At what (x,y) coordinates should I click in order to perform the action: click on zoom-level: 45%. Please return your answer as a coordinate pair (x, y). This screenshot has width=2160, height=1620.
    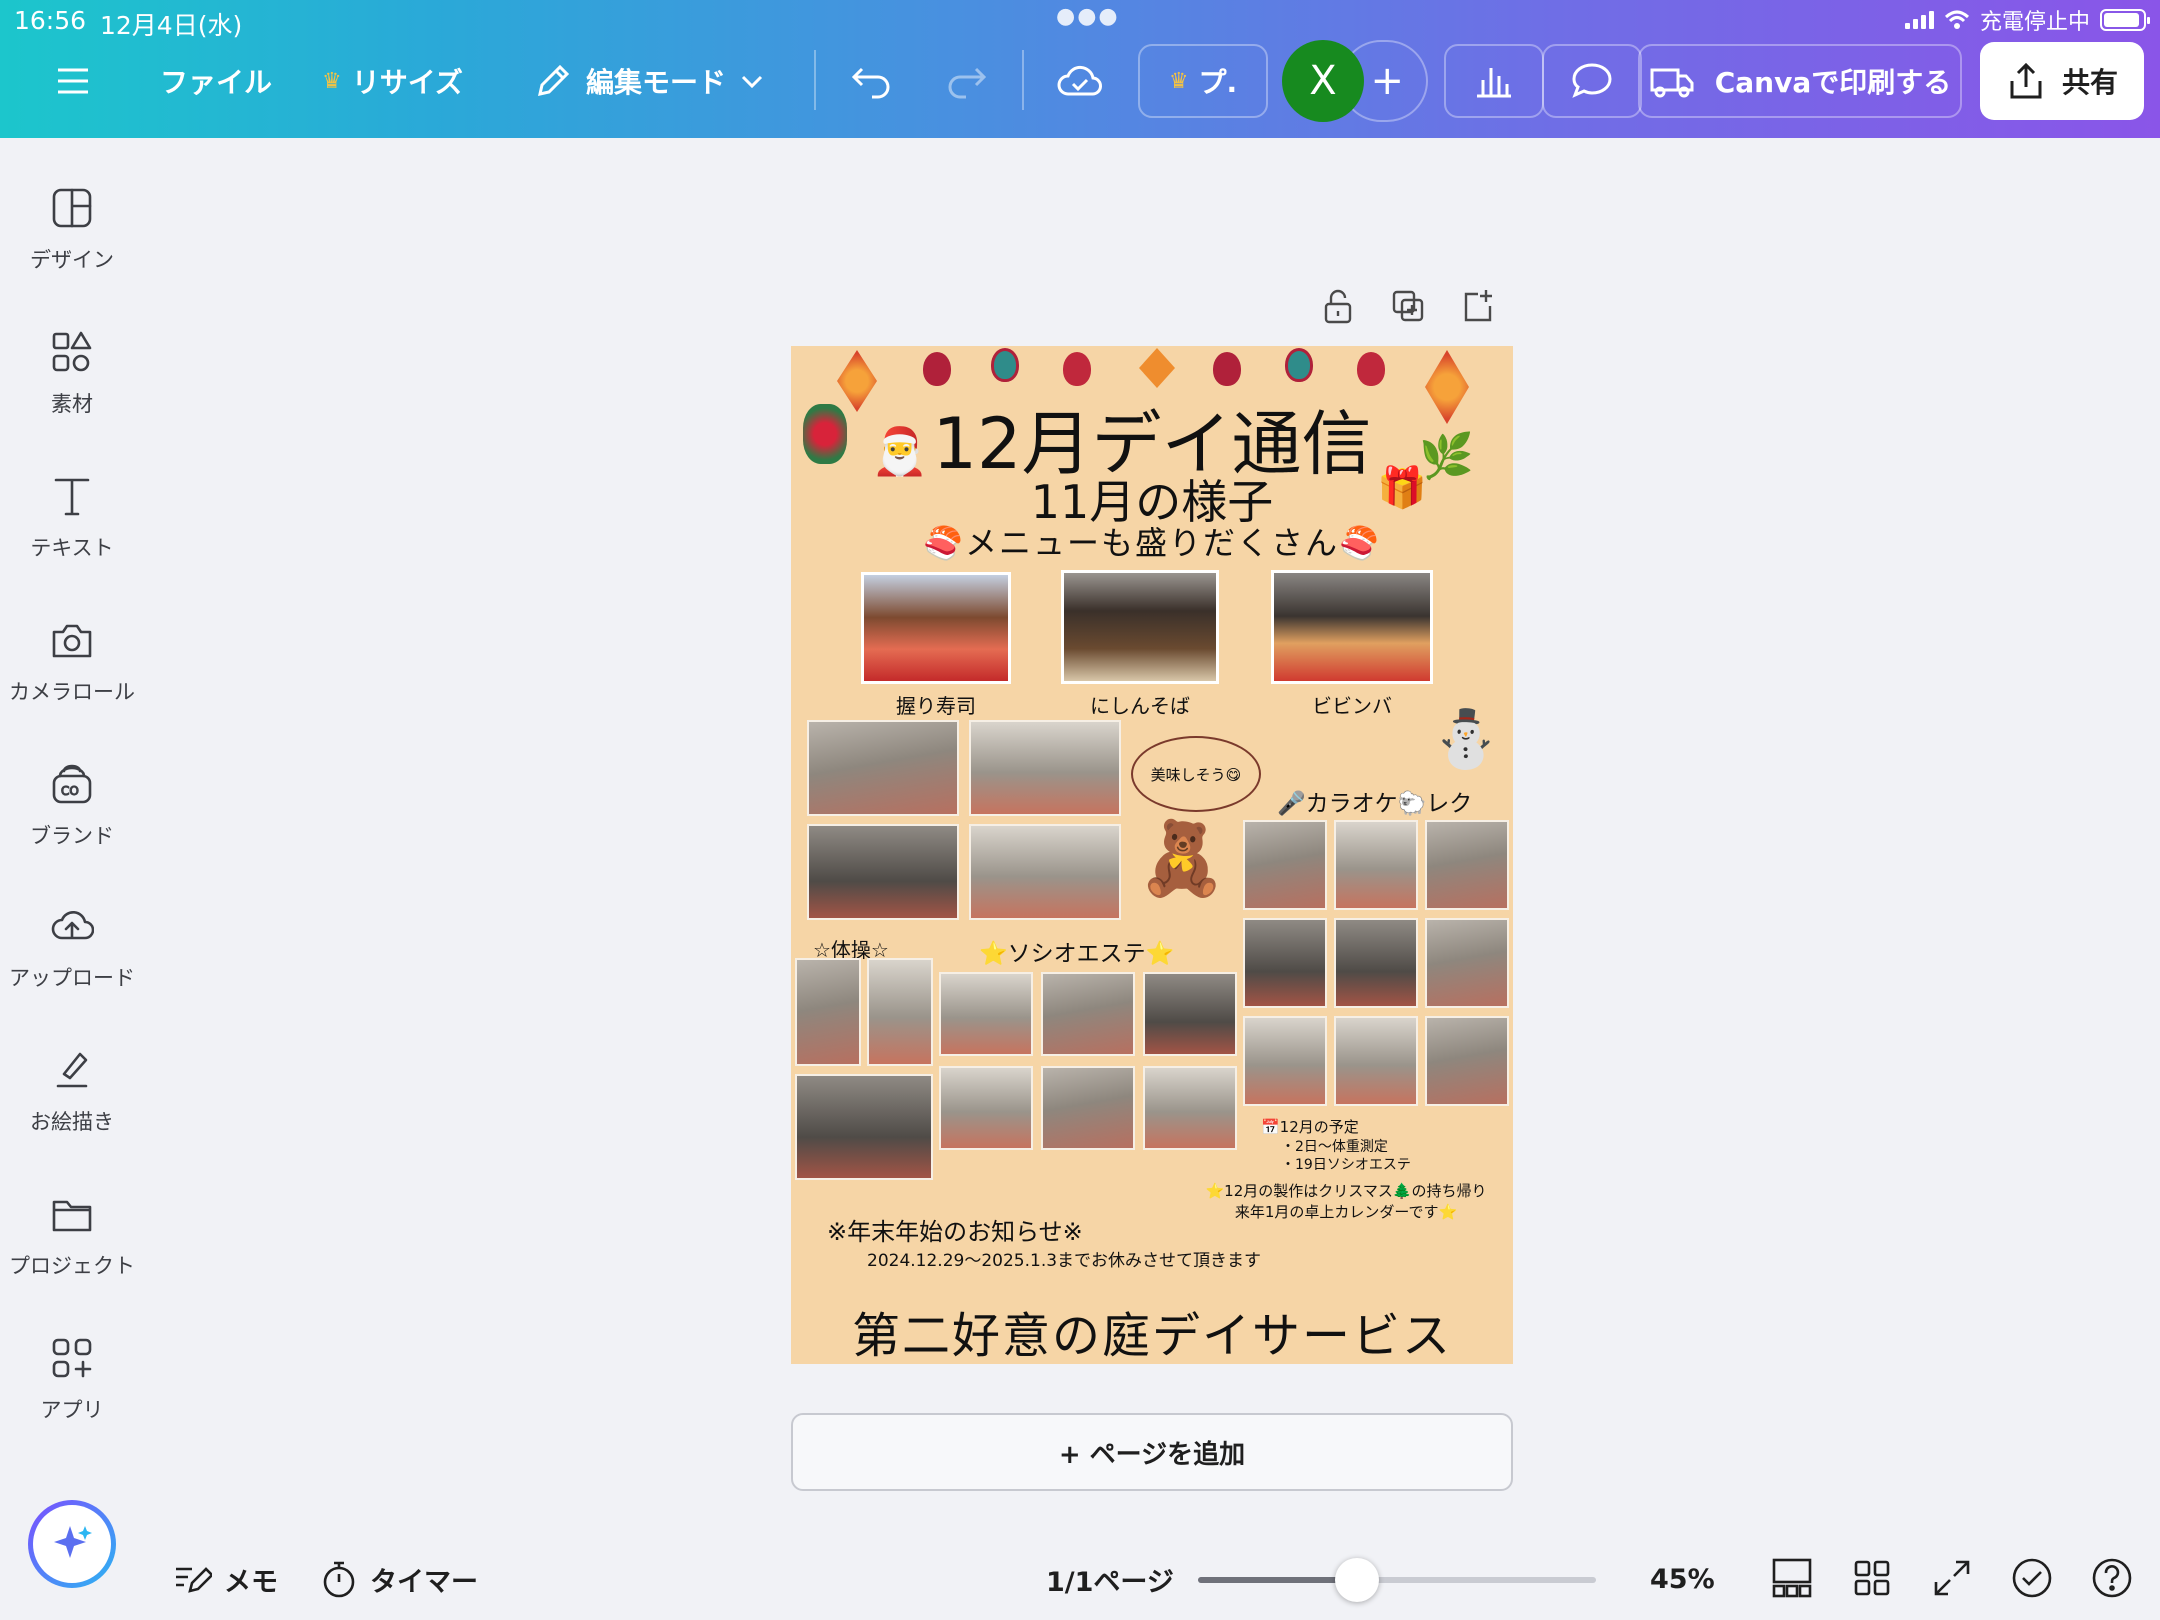
    Looking at the image, I should click on (1682, 1579).